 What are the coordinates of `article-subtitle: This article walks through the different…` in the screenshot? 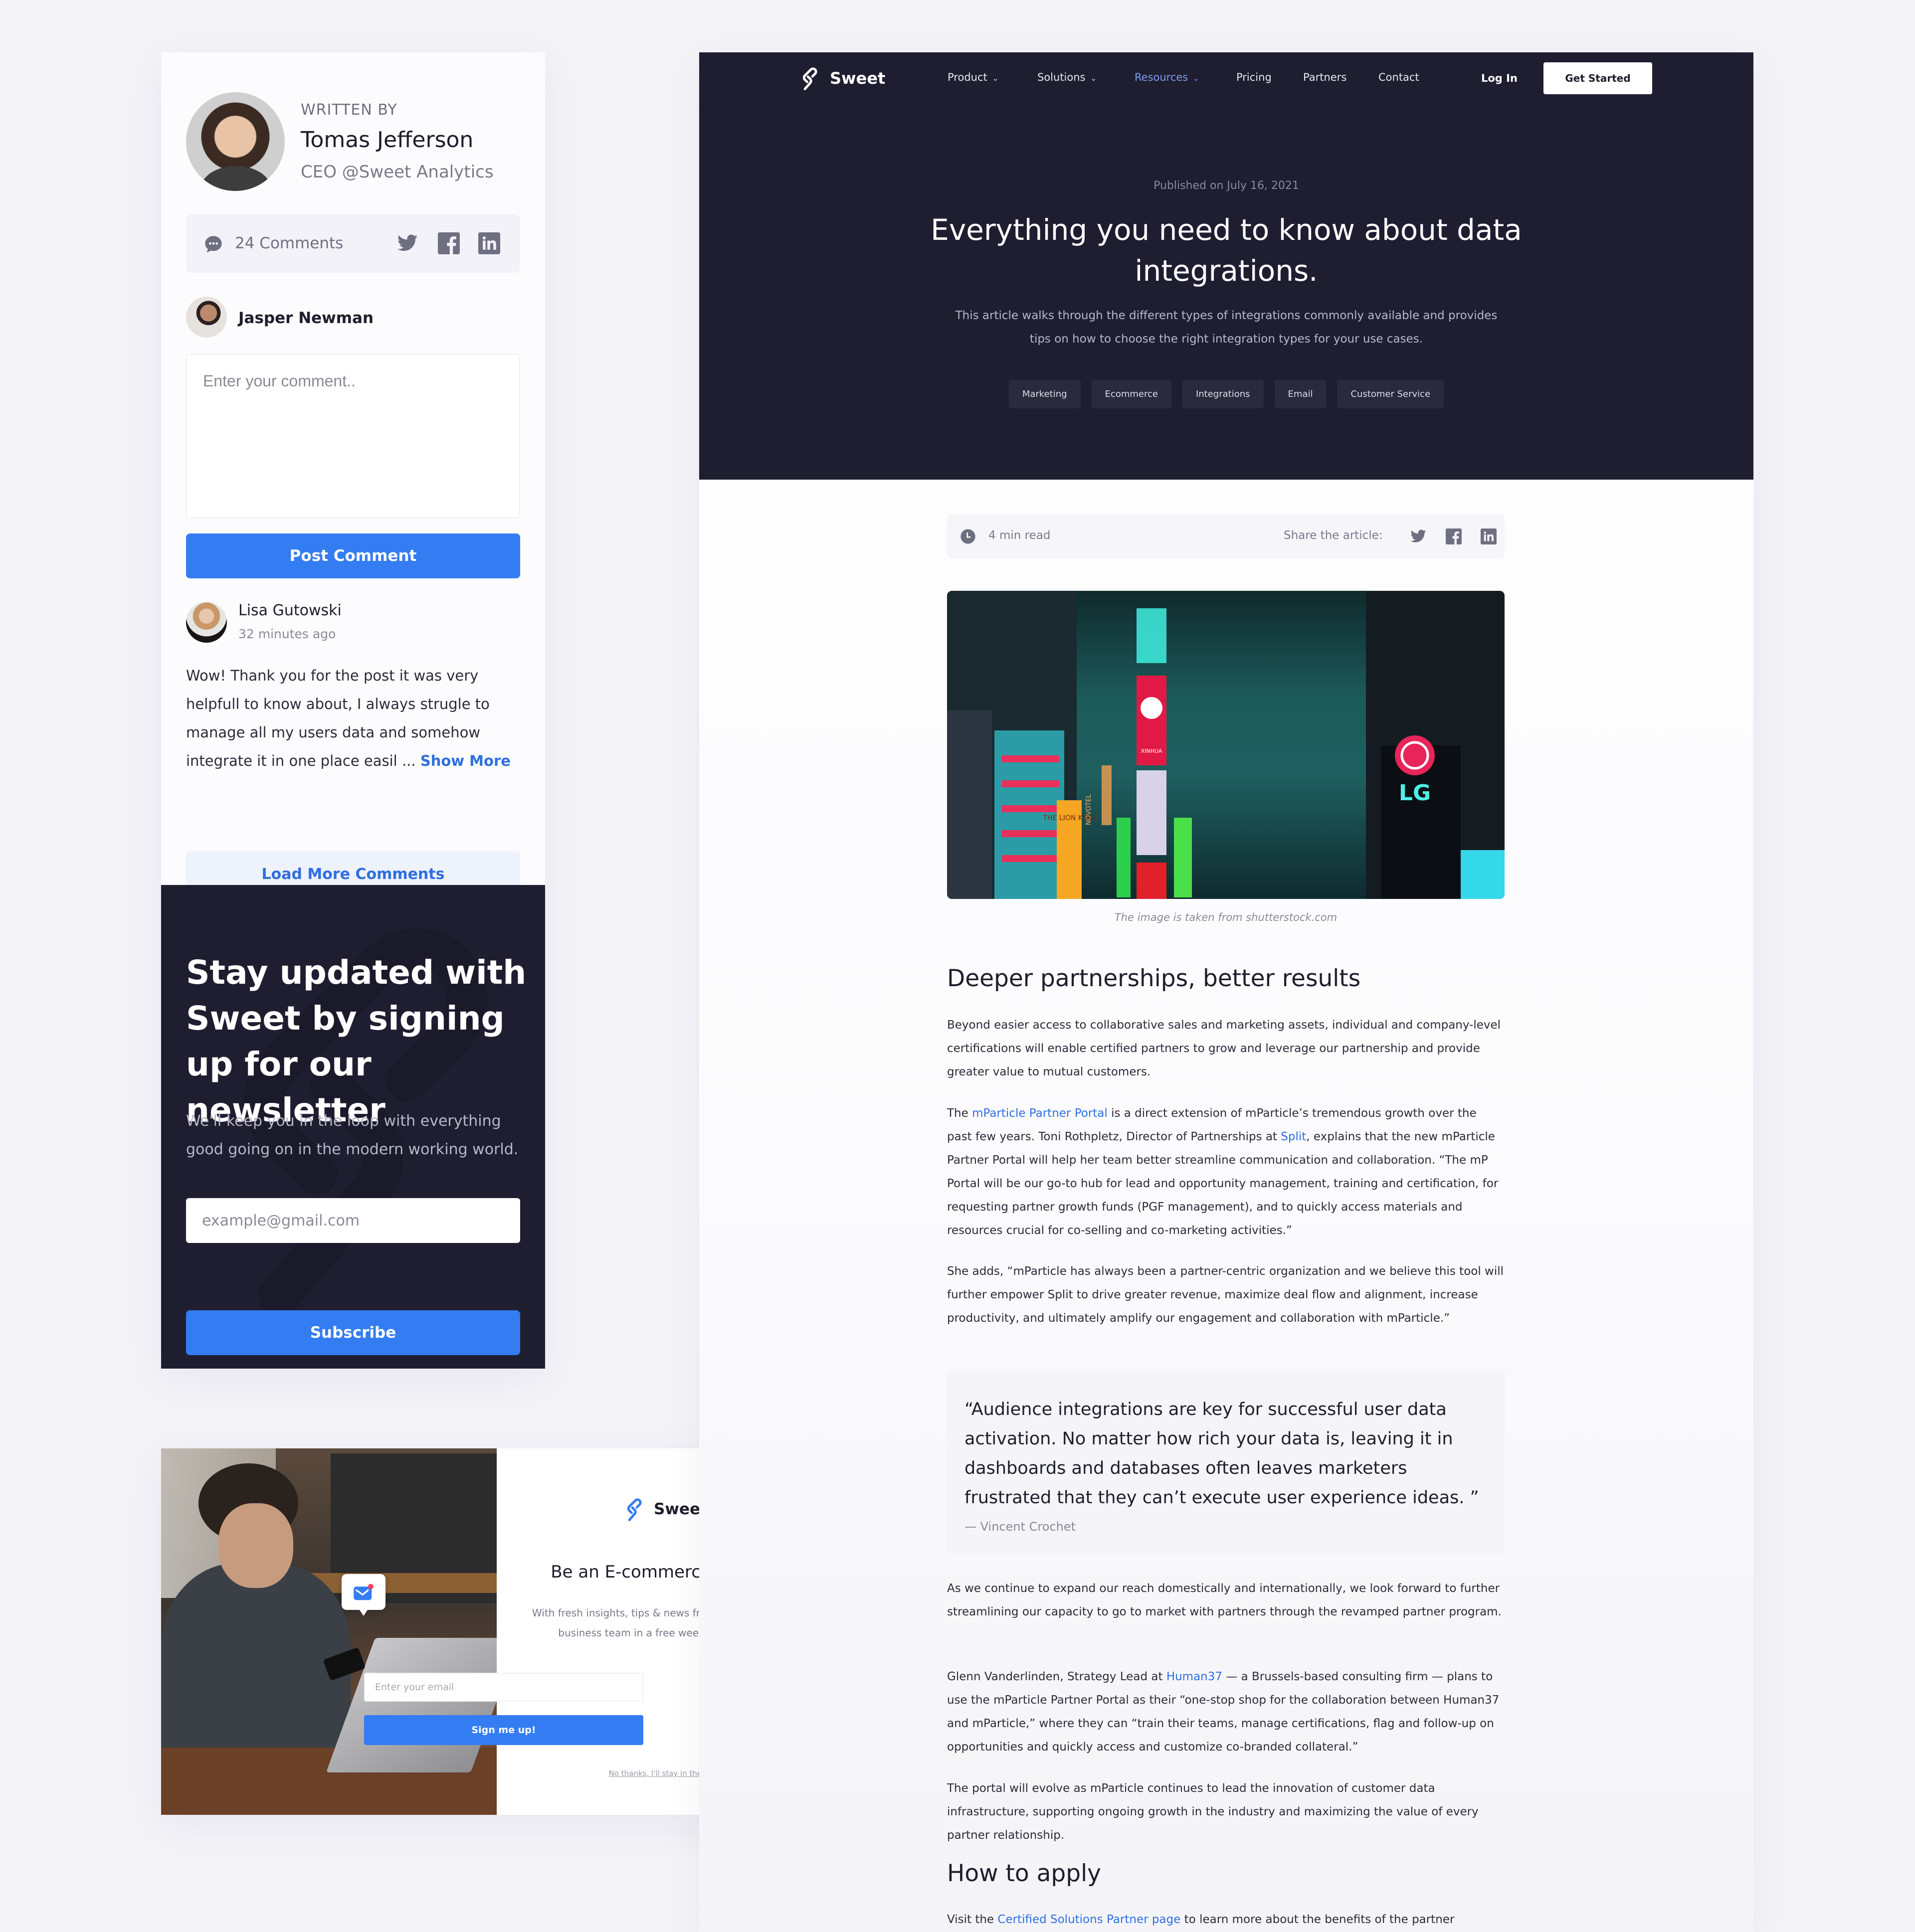 It's located at (1226, 327).